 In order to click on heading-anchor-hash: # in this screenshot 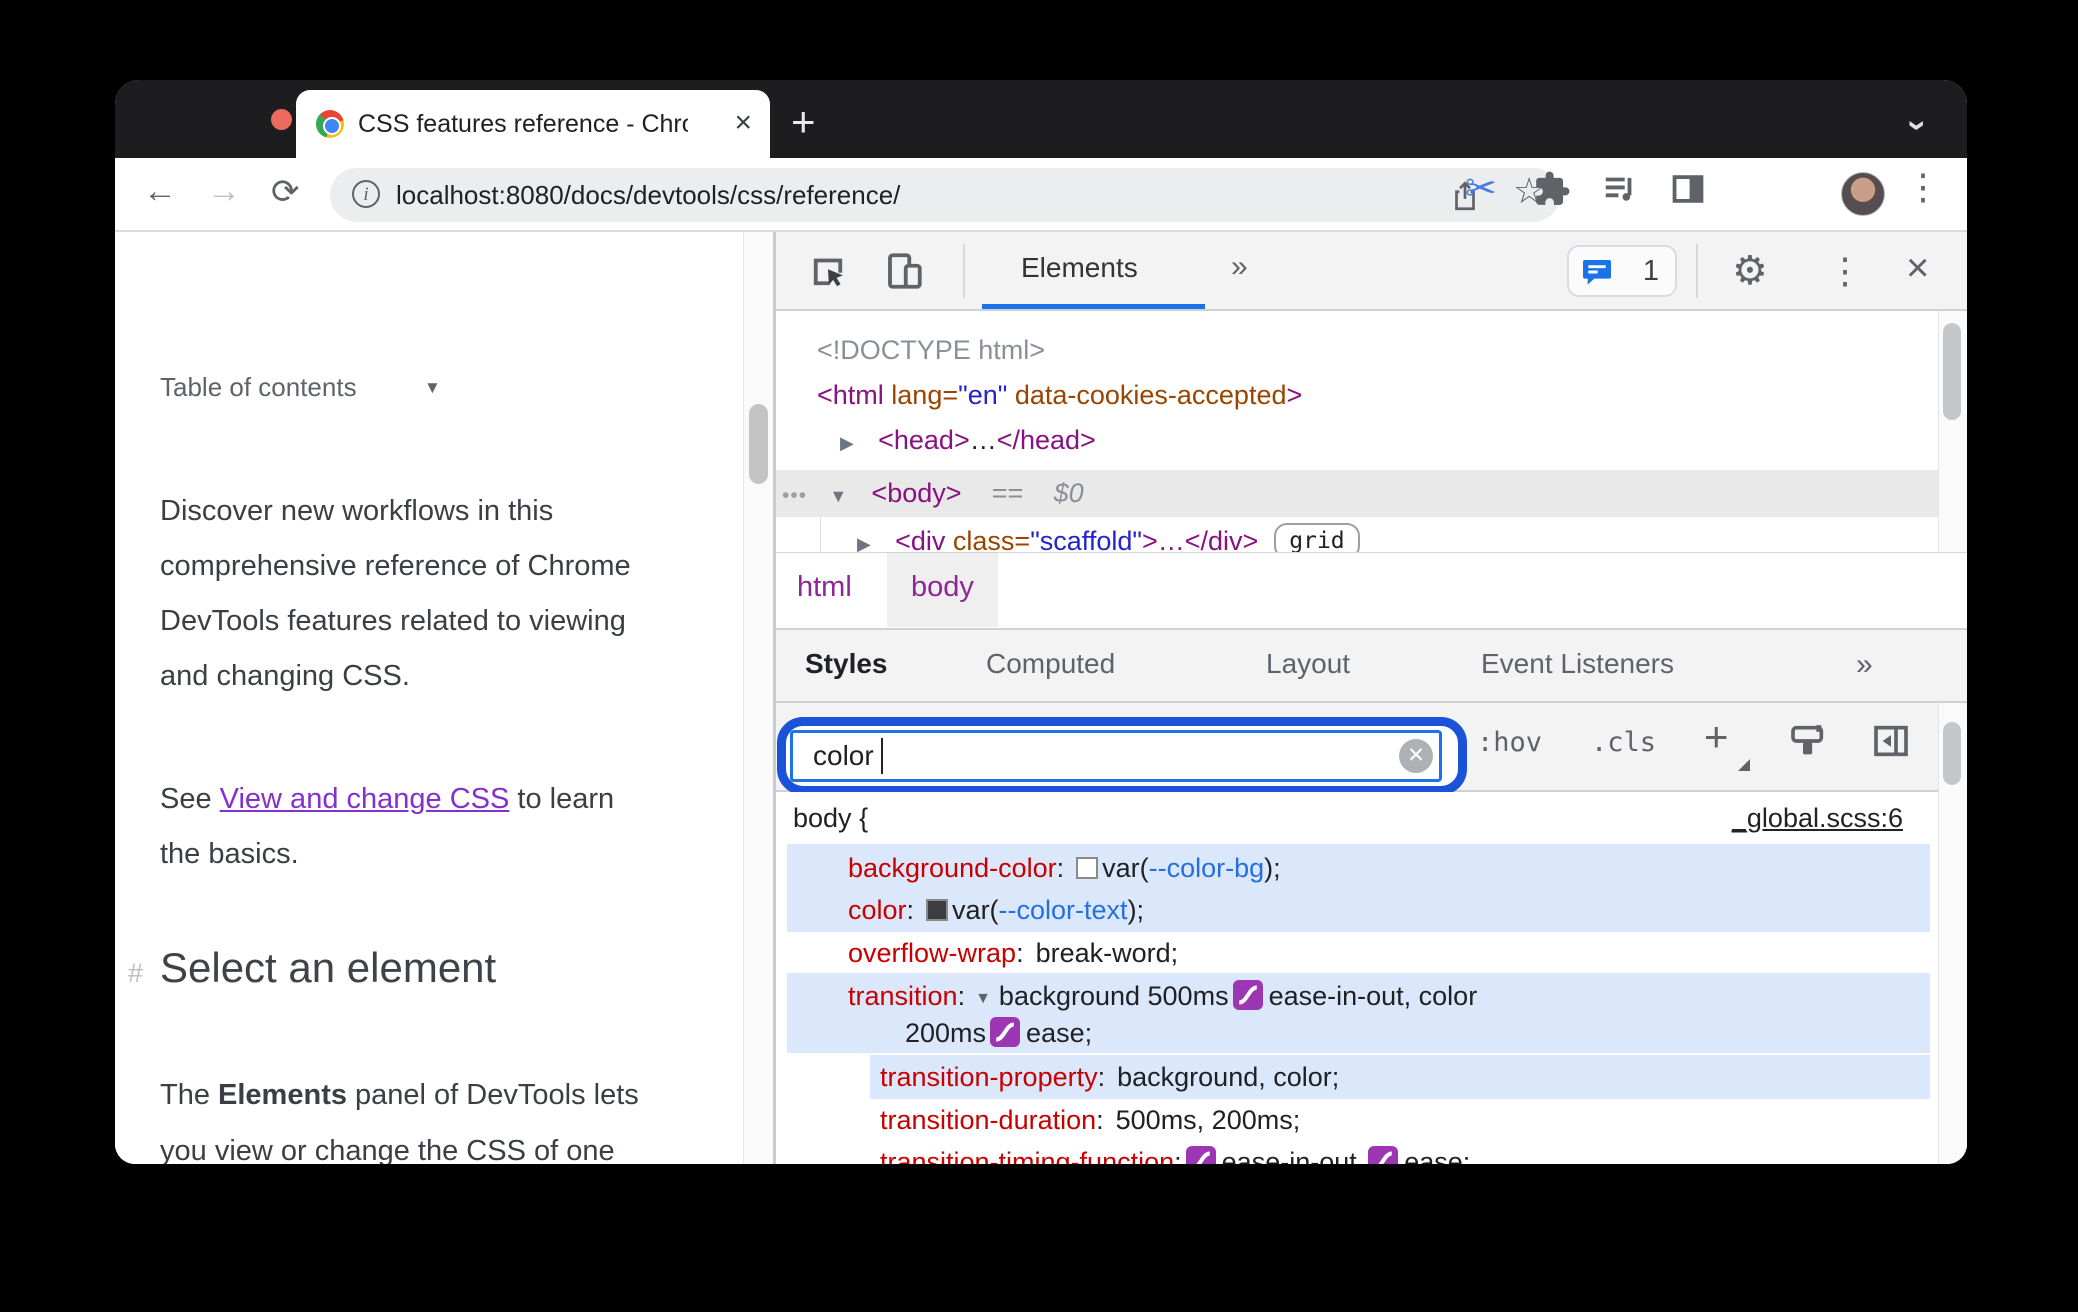, I will do `click(135, 973)`.